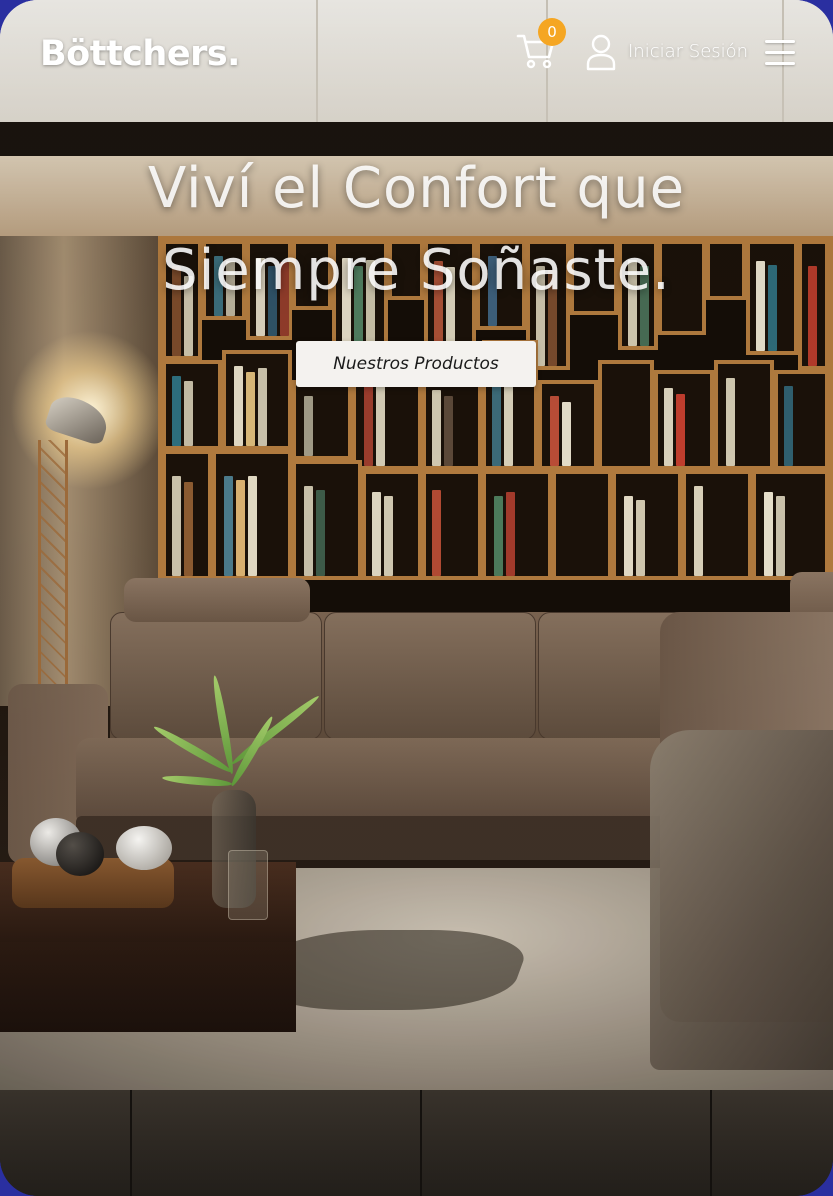 The image size is (833, 1196). I want to click on user-icon, so click(601, 52).